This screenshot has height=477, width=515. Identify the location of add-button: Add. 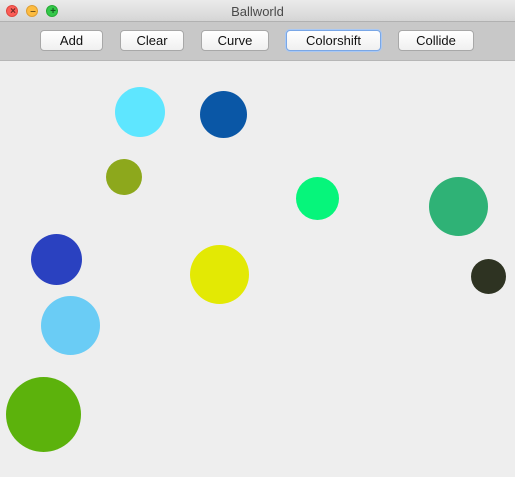
(71, 40).